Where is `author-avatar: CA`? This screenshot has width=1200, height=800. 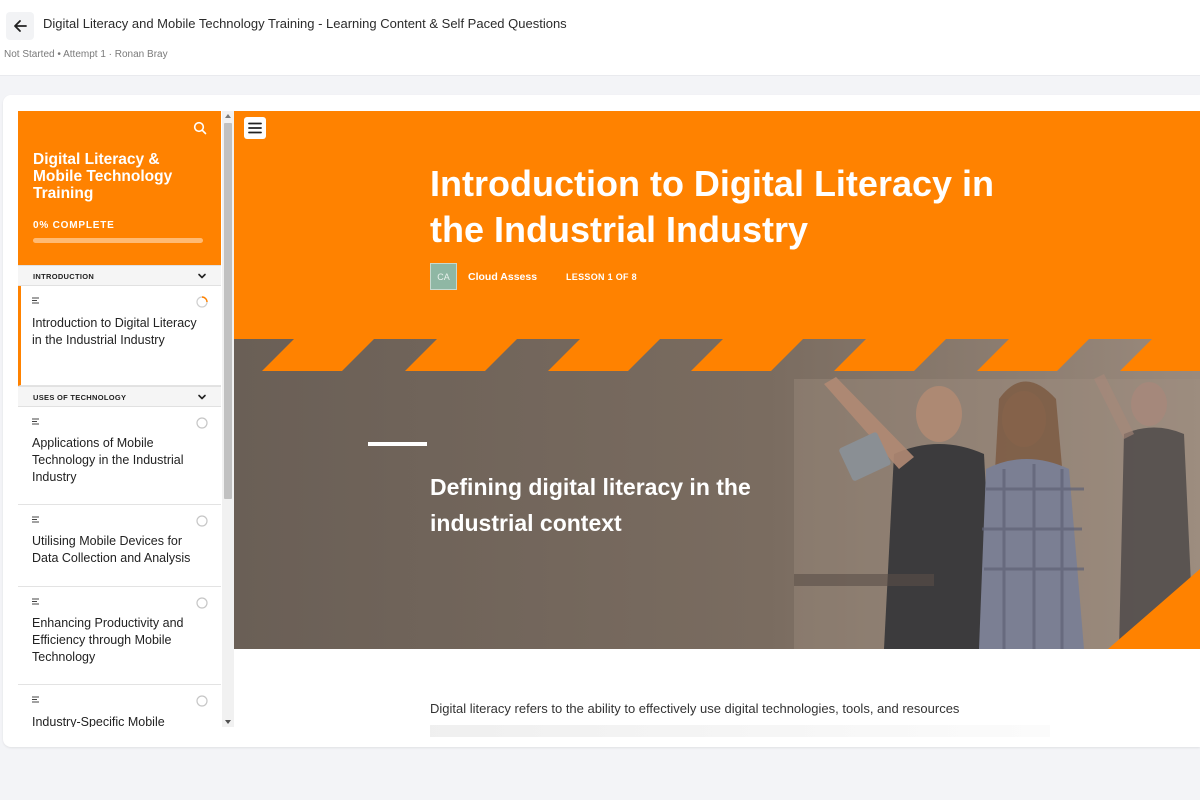
author-avatar: CA is located at coordinates (443, 276).